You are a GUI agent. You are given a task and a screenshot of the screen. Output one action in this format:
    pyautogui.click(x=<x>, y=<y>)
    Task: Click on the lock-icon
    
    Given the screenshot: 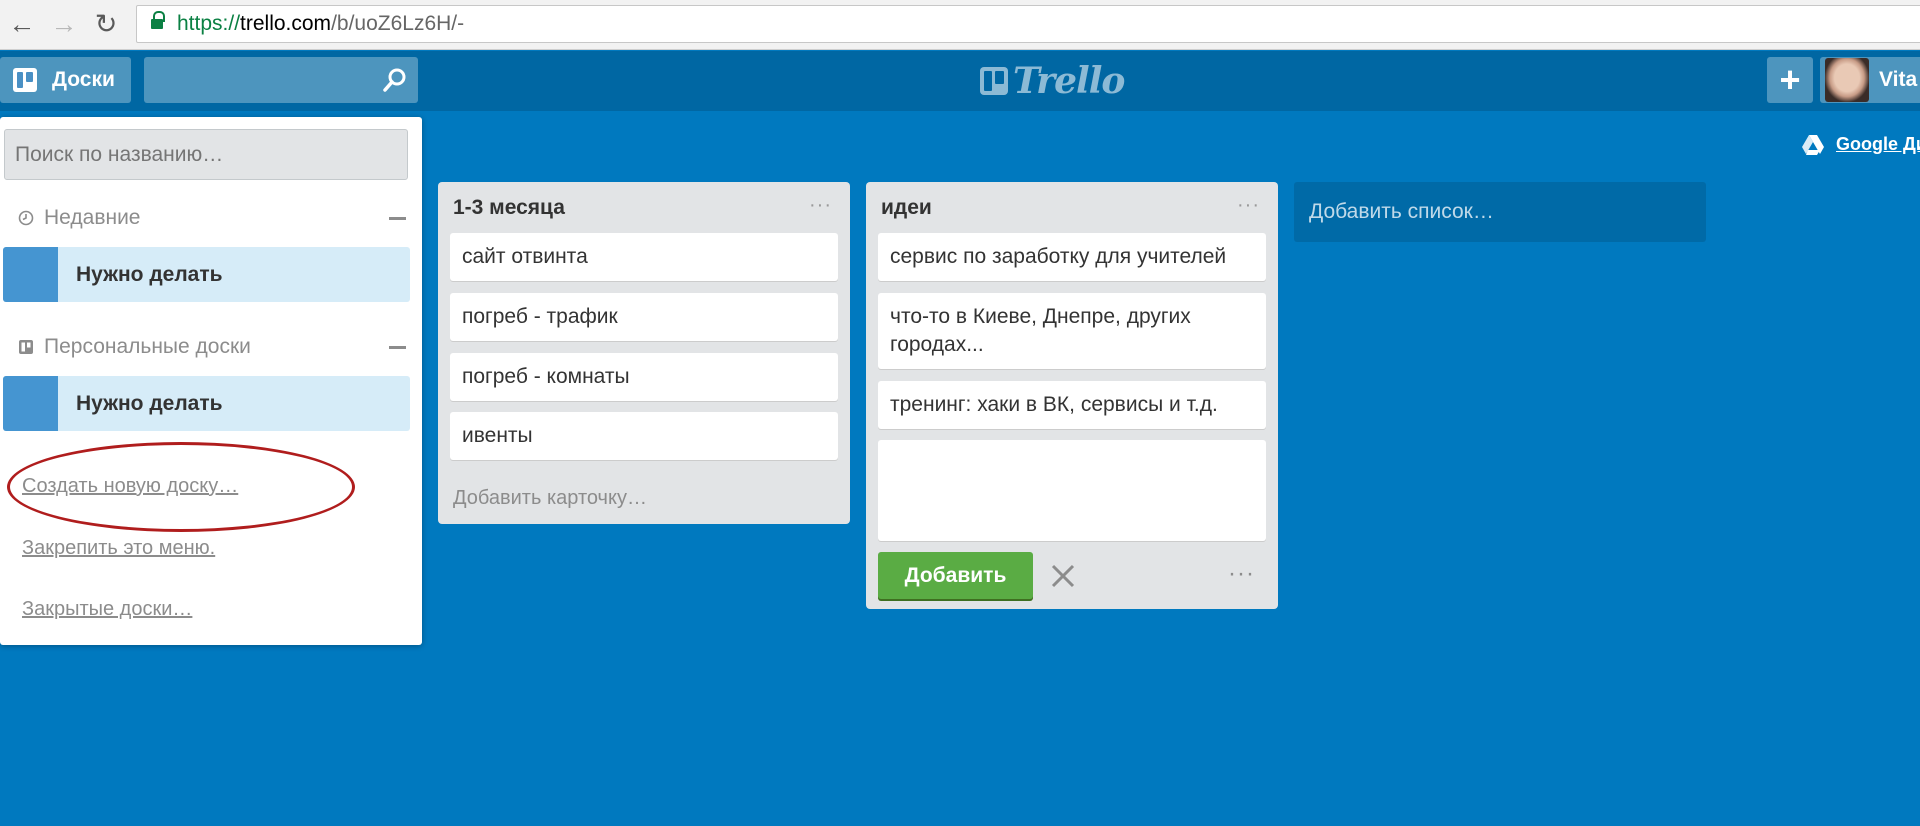 What is the action you would take?
    pyautogui.click(x=158, y=21)
    